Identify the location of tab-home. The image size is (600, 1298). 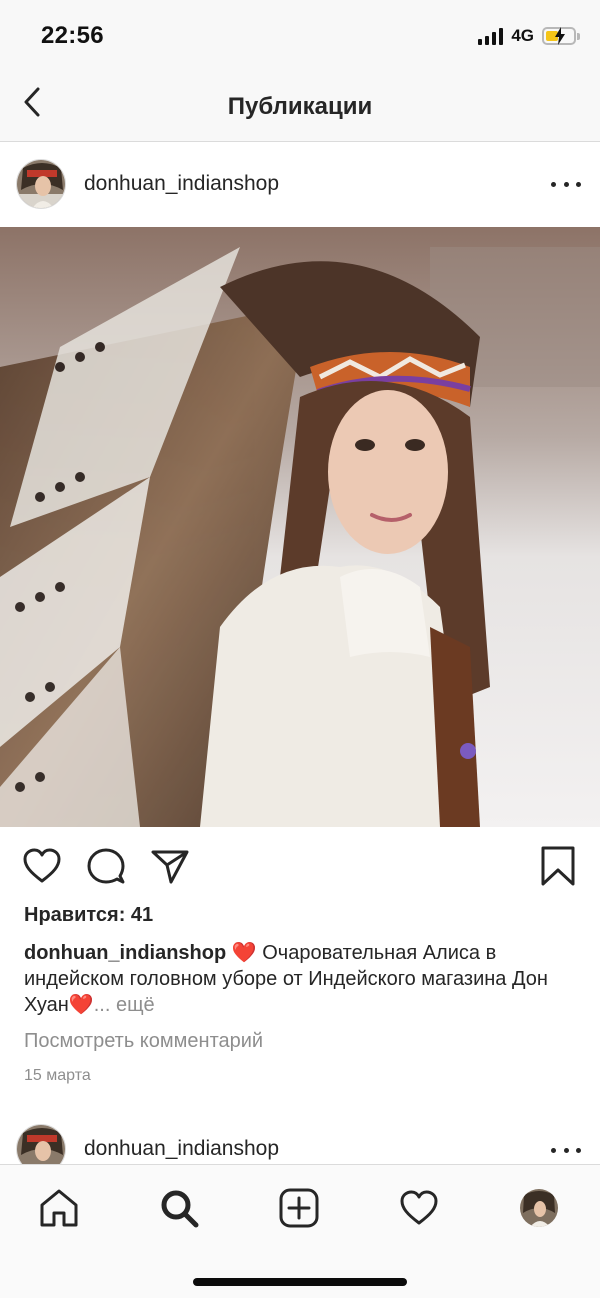
(59, 1208).